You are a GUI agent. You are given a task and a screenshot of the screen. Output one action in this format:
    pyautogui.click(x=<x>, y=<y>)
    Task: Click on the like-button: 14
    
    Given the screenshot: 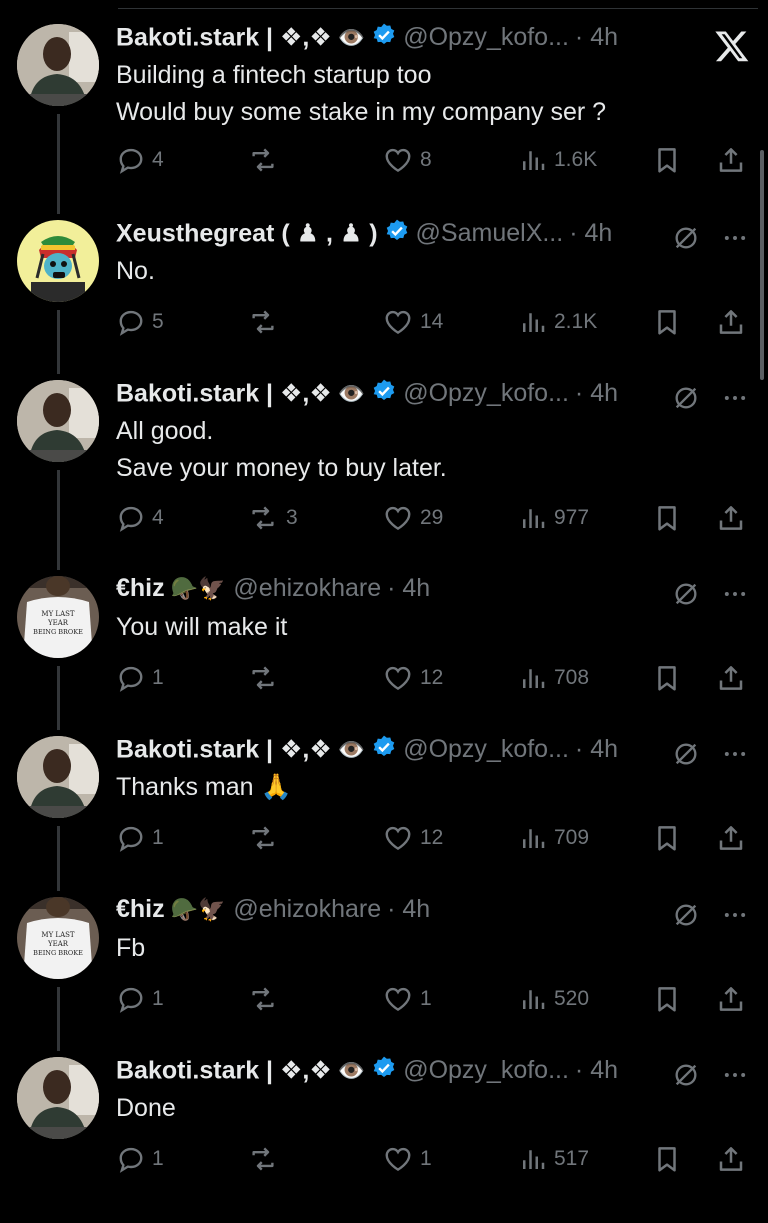 What is the action you would take?
    pyautogui.click(x=412, y=322)
    